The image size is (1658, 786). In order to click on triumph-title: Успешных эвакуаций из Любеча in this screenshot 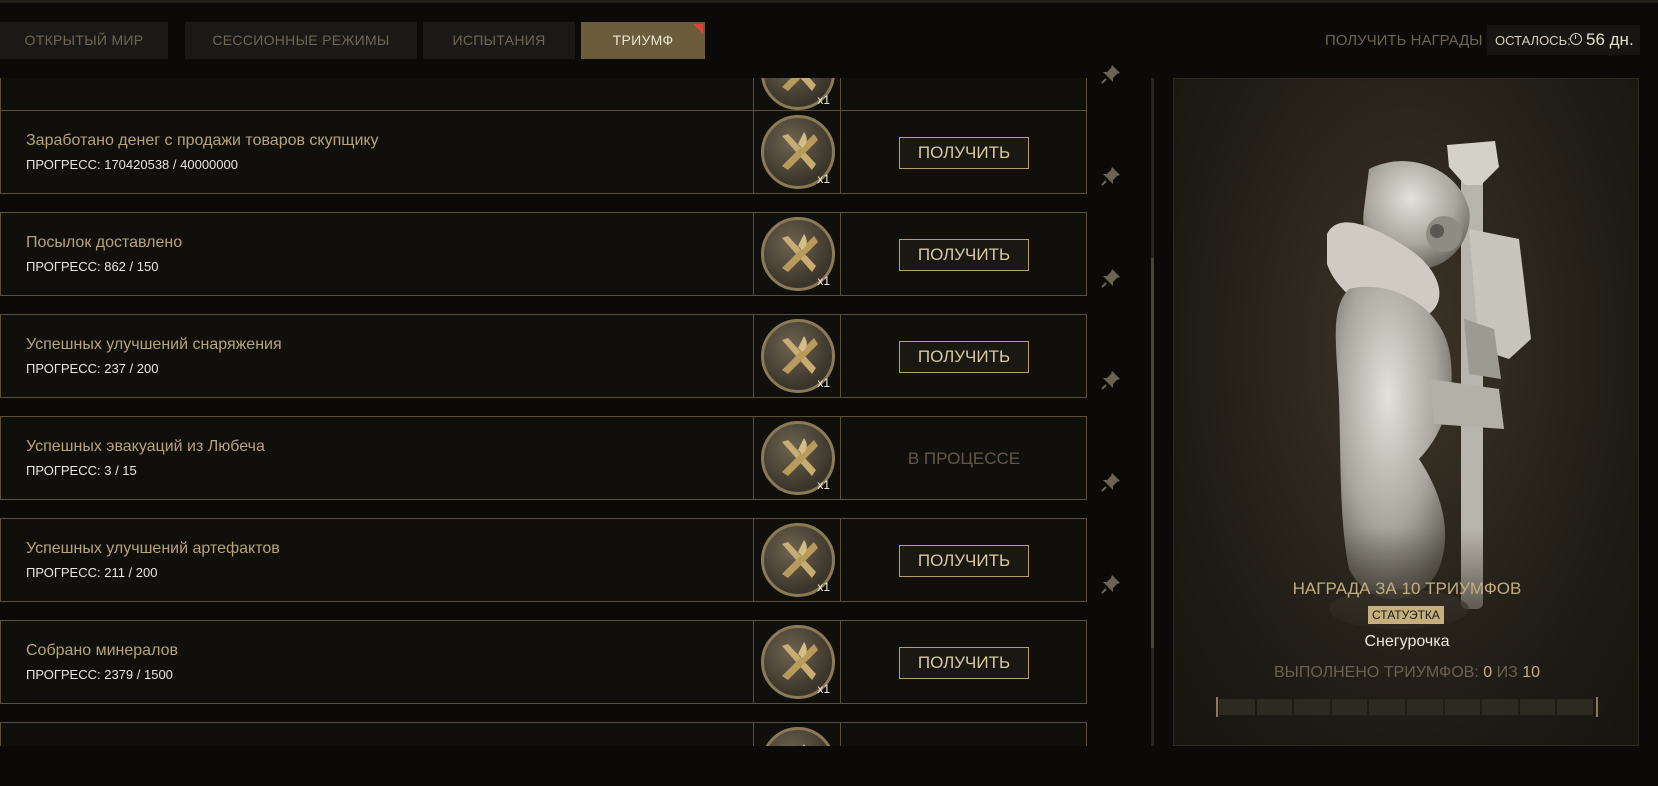, I will do `click(145, 446)`.